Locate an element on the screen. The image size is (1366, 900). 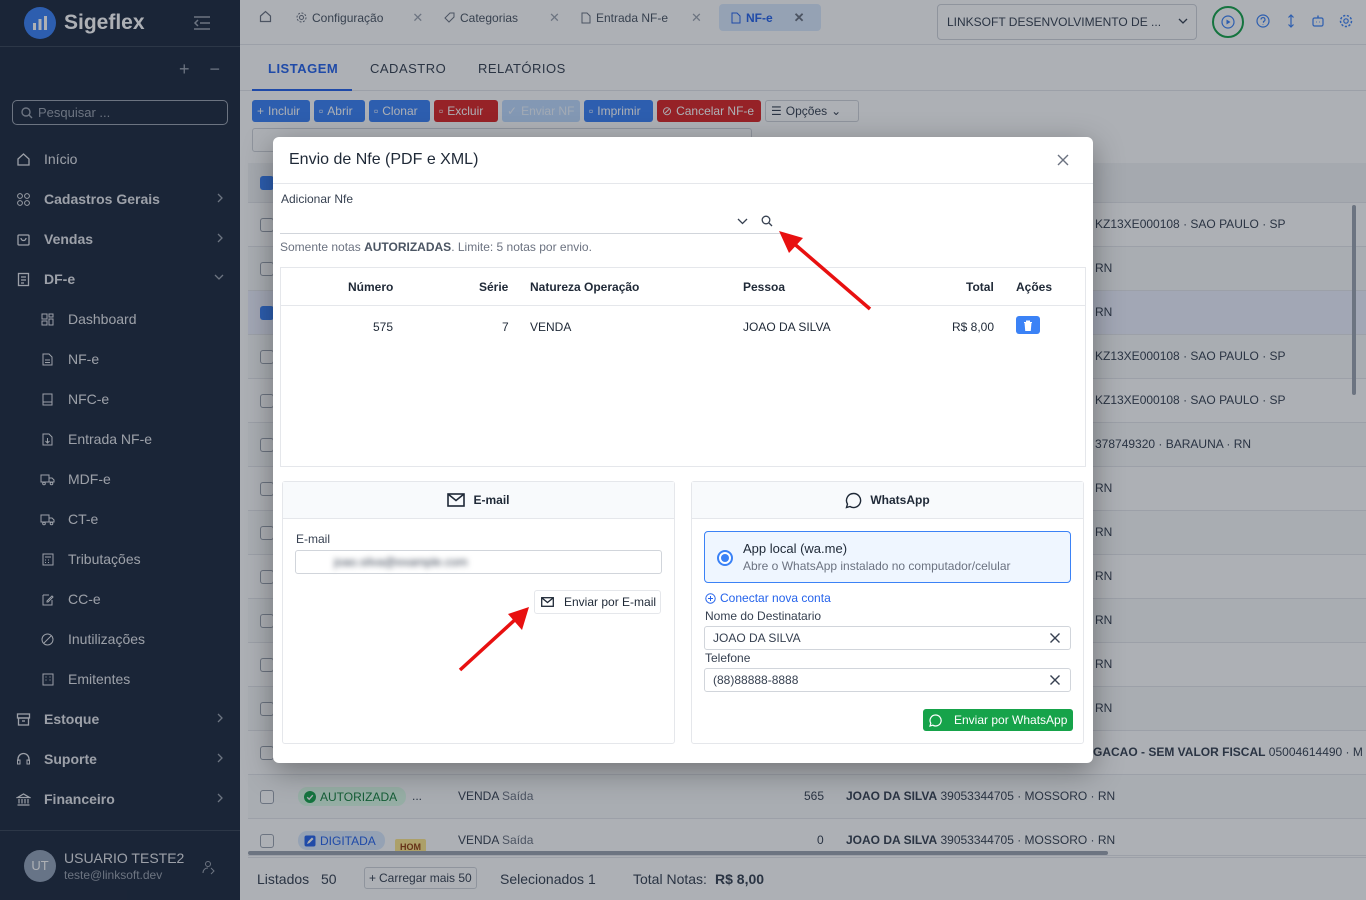
column-header: Número is located at coordinates (371, 287).